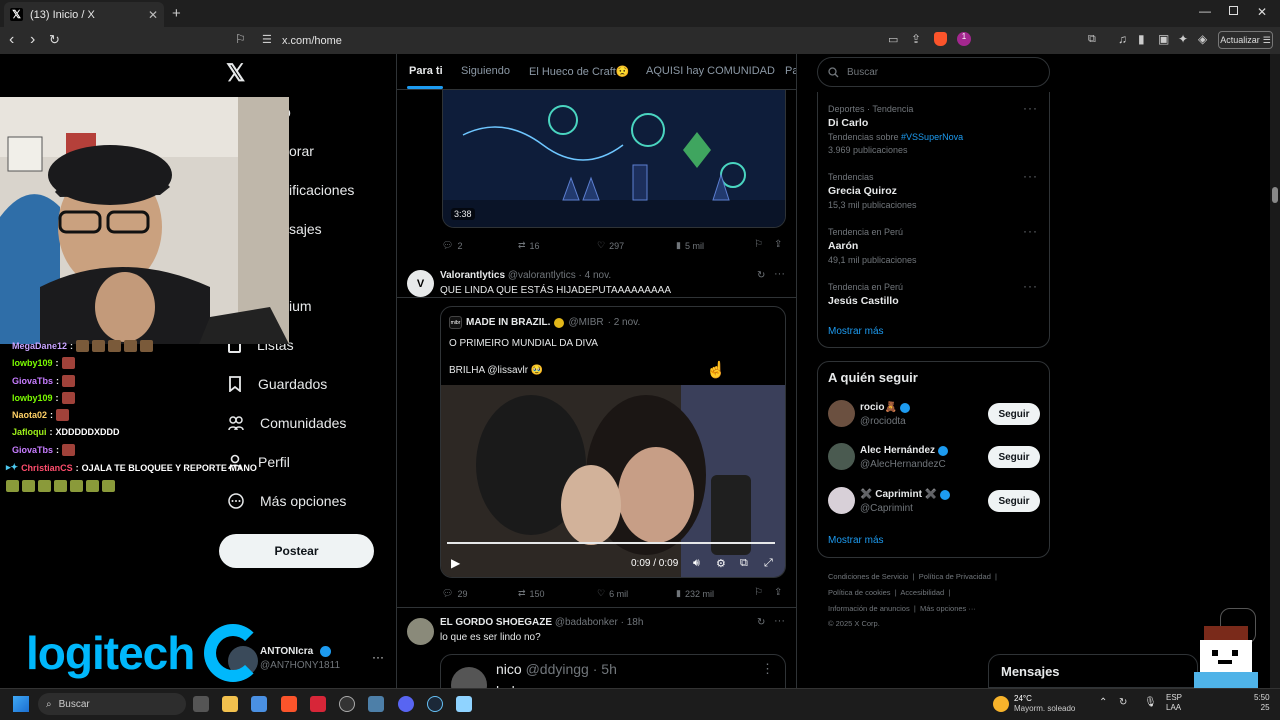 The height and width of the screenshot is (720, 1280). I want to click on video-settings-icon: ⚙, so click(721, 563).